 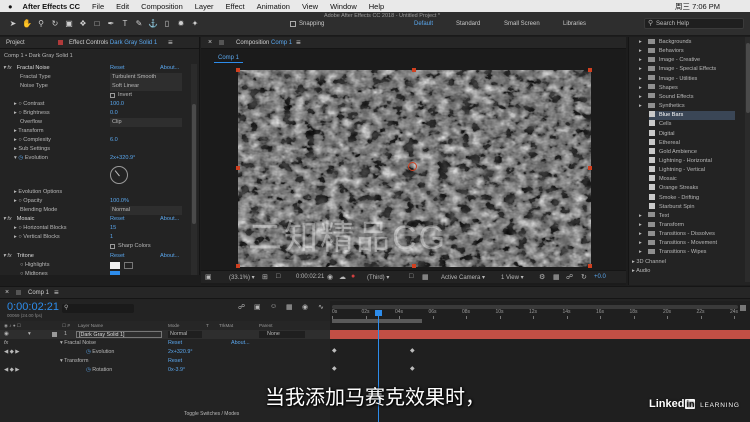 What do you see at coordinates (468, 24) in the screenshot?
I see `workspace-standard: Standard` at bounding box center [468, 24].